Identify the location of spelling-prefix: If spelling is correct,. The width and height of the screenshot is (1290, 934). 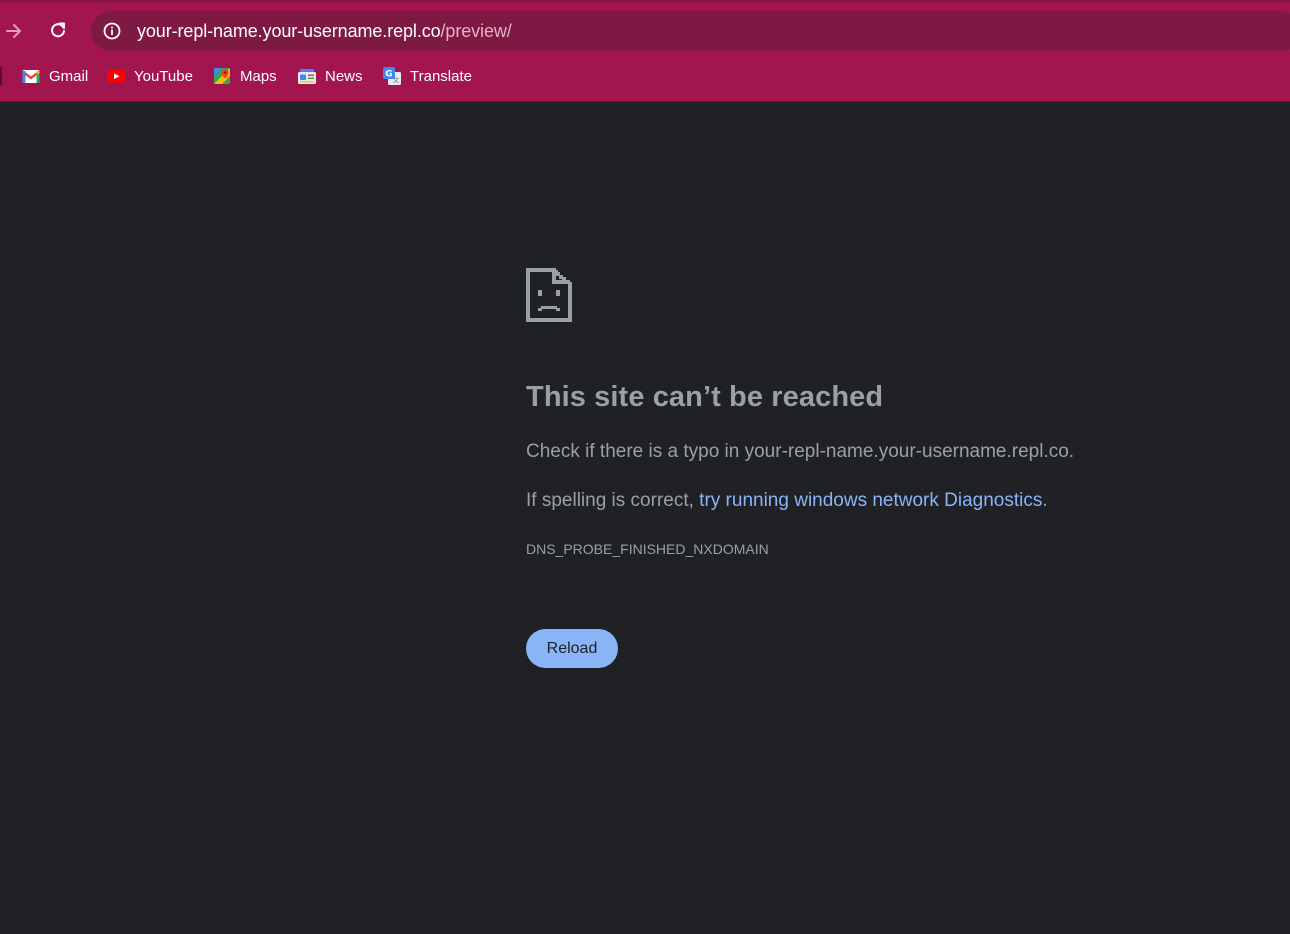
(613, 500).